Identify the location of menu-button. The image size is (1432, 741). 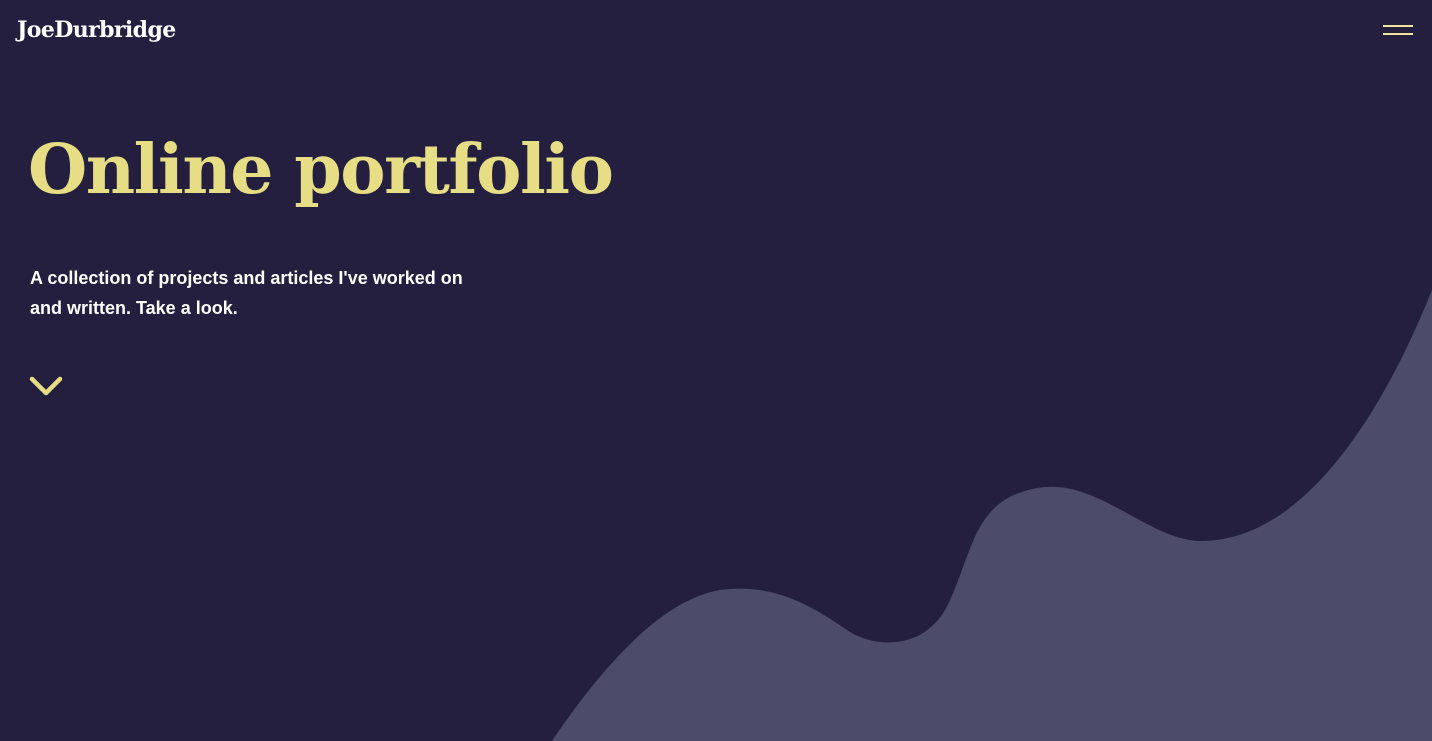
(1398, 33).